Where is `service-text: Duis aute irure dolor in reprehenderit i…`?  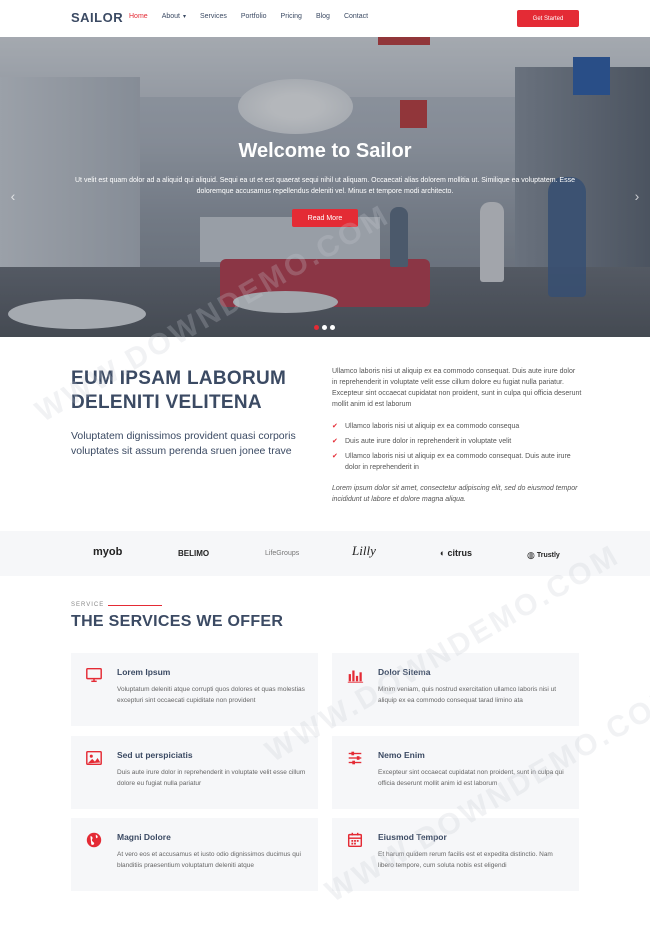
service-text: Duis aute irure dolor in reprehenderit i… is located at coordinates (211, 778).